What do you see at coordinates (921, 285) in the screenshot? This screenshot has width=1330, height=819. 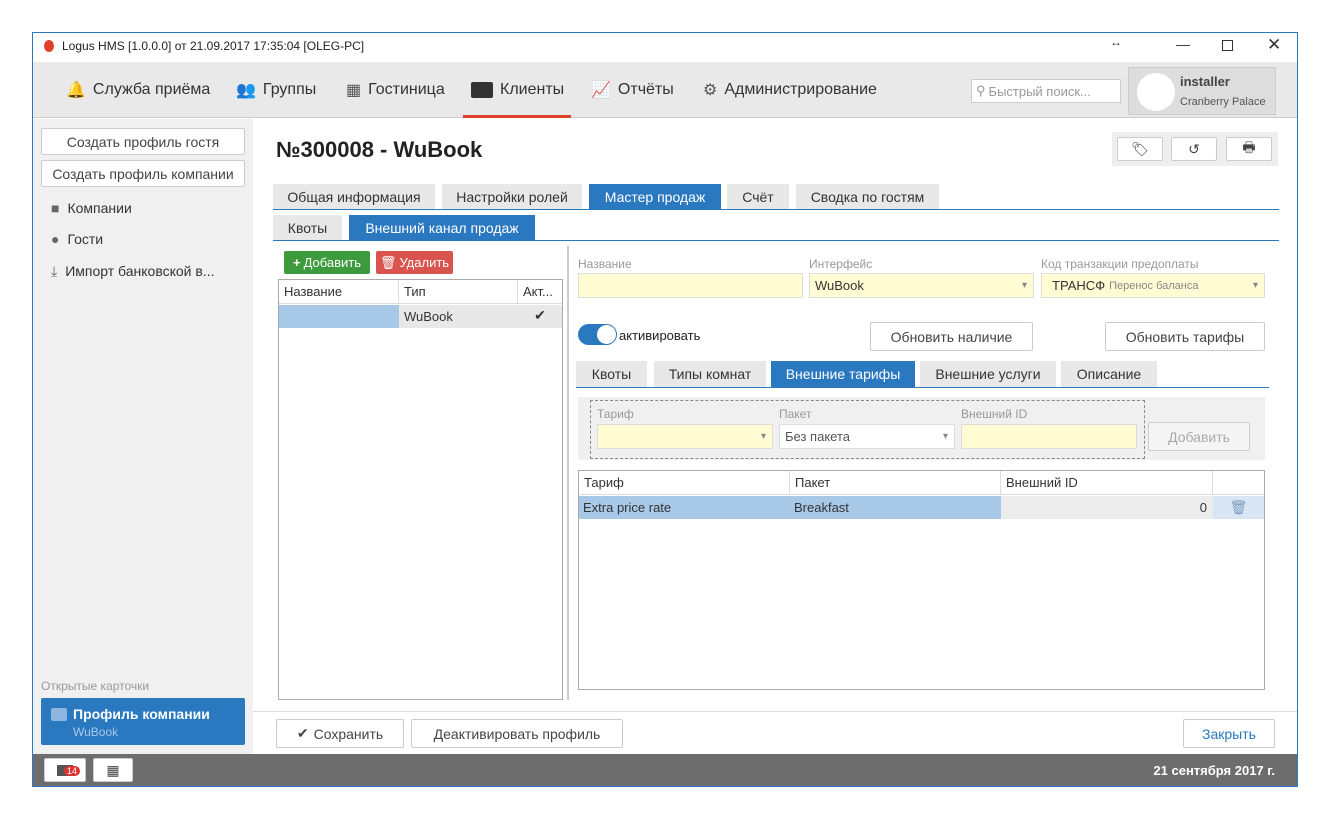 I see `interface-select: WuBook` at bounding box center [921, 285].